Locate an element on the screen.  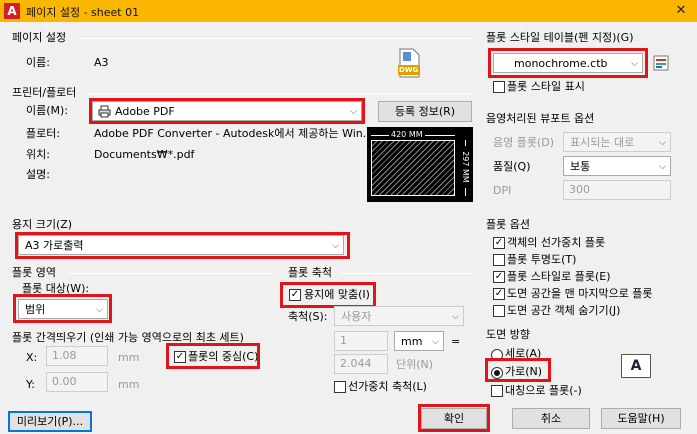
location-value: Documents₩*.pdf is located at coordinates (144, 154).